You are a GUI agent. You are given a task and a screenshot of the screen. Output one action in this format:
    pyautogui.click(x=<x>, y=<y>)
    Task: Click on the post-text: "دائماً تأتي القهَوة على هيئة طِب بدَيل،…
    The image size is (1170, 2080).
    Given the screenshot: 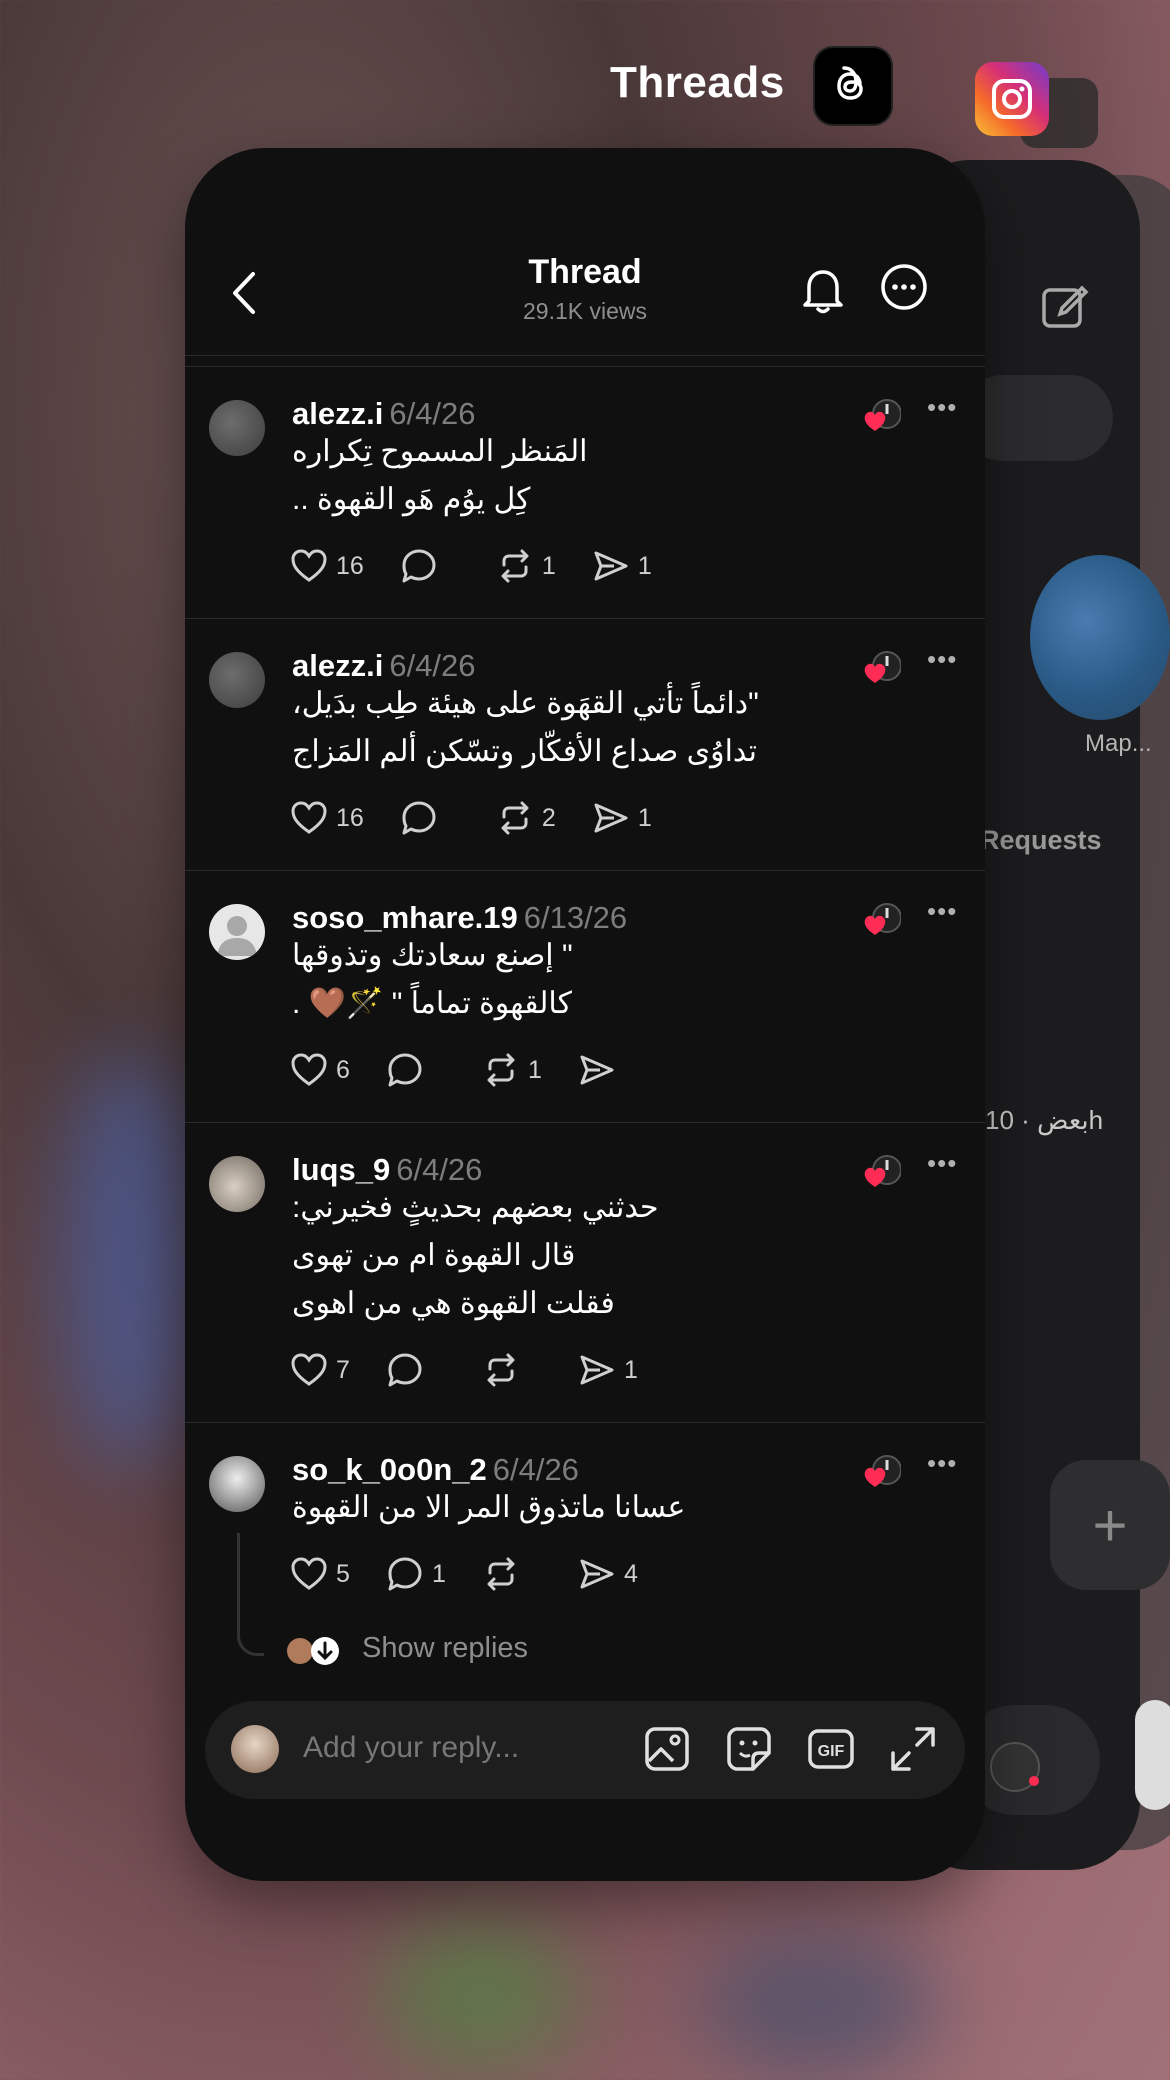 What is the action you would take?
    pyautogui.click(x=592, y=728)
    